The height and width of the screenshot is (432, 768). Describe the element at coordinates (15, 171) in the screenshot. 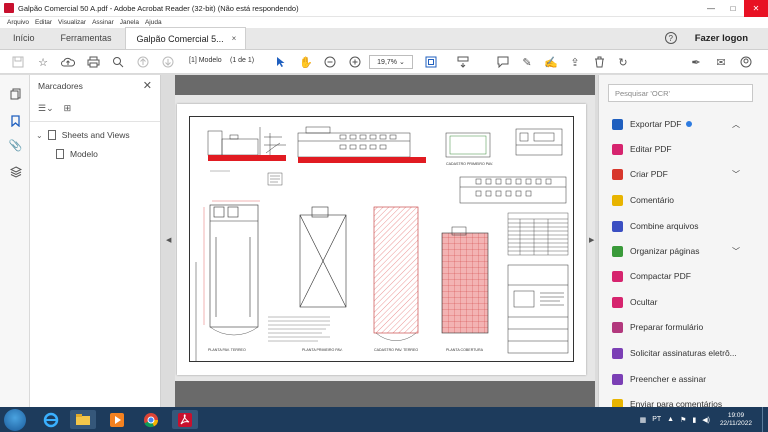

I see `layers-icon` at that location.